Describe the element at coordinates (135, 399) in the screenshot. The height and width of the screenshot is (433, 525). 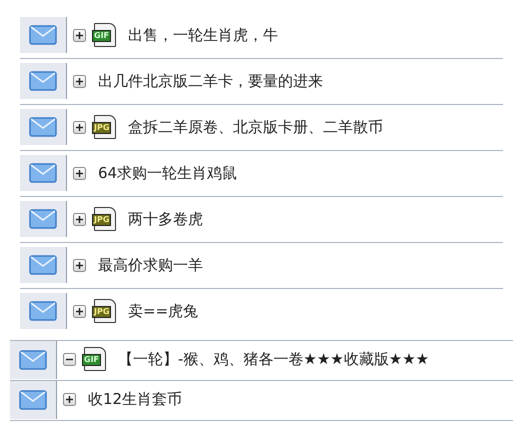
I see `thread-title: 收12生肖套币` at that location.